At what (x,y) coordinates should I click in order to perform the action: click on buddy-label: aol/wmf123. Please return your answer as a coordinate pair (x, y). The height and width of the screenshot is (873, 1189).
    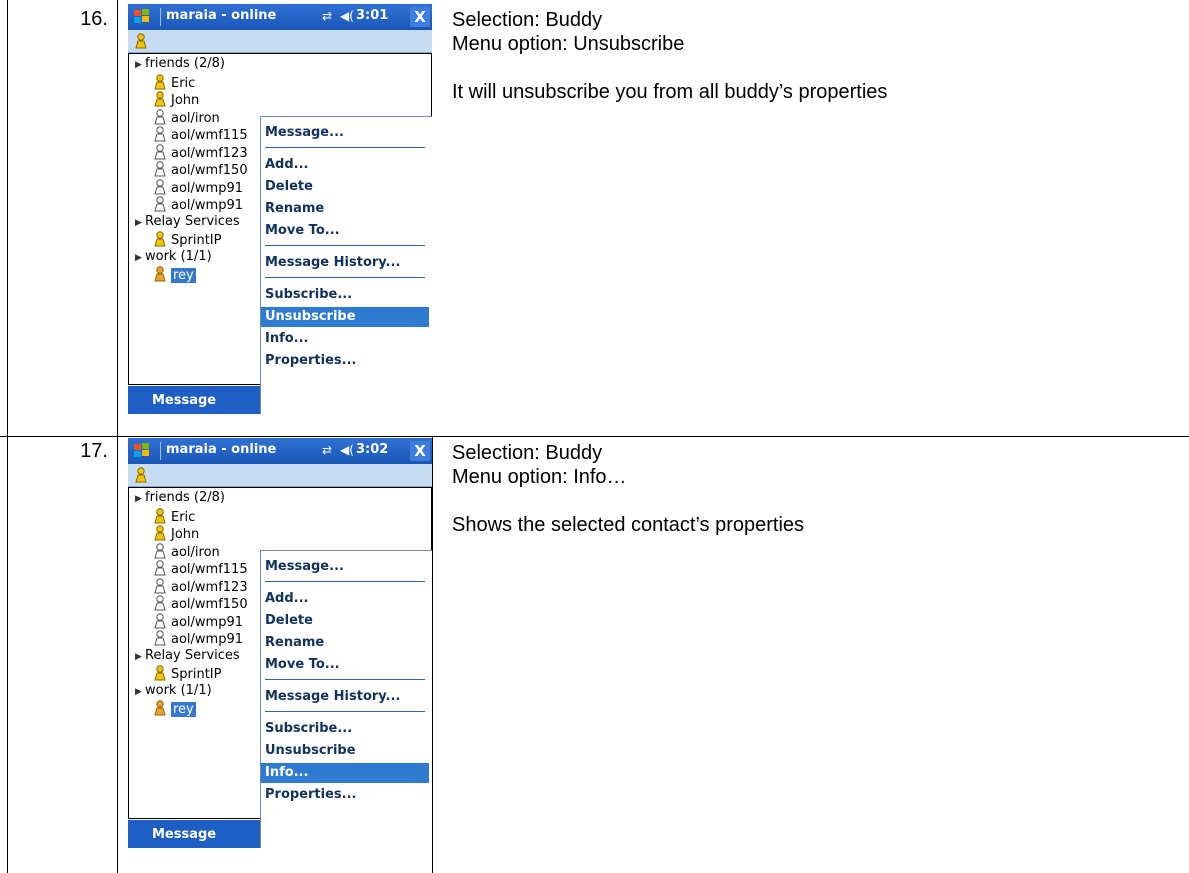
    Looking at the image, I should click on (209, 587).